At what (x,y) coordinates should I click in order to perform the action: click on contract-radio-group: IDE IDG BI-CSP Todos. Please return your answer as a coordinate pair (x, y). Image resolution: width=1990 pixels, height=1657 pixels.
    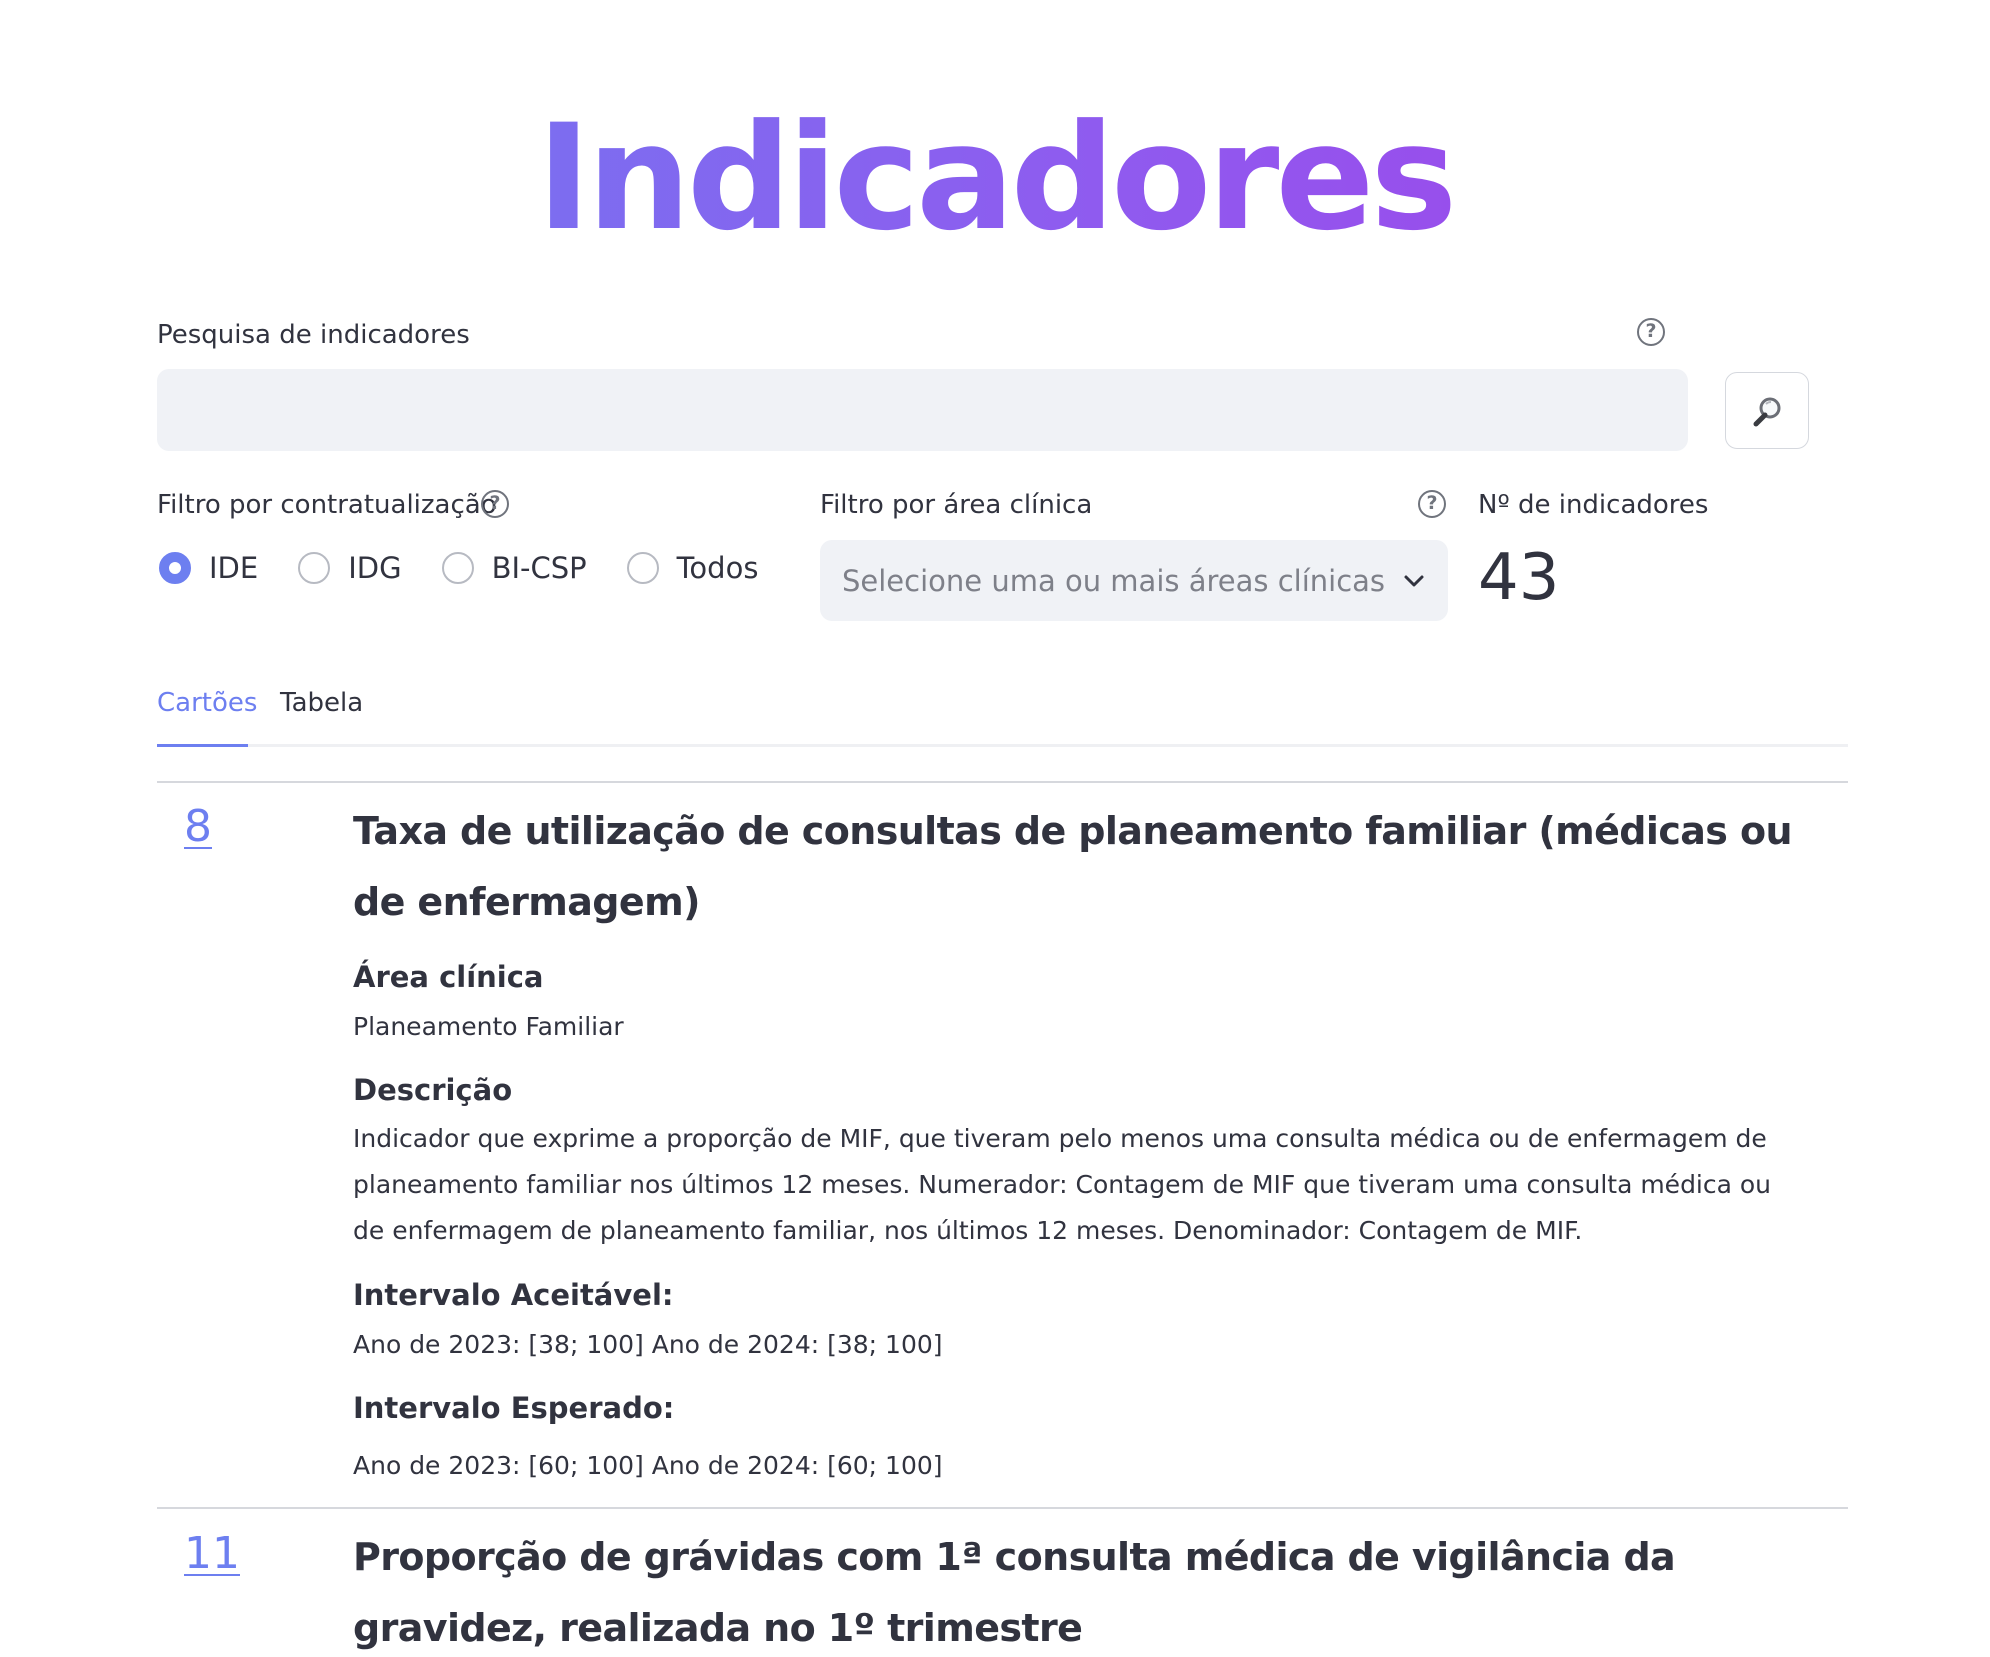
    Looking at the image, I should click on (478, 568).